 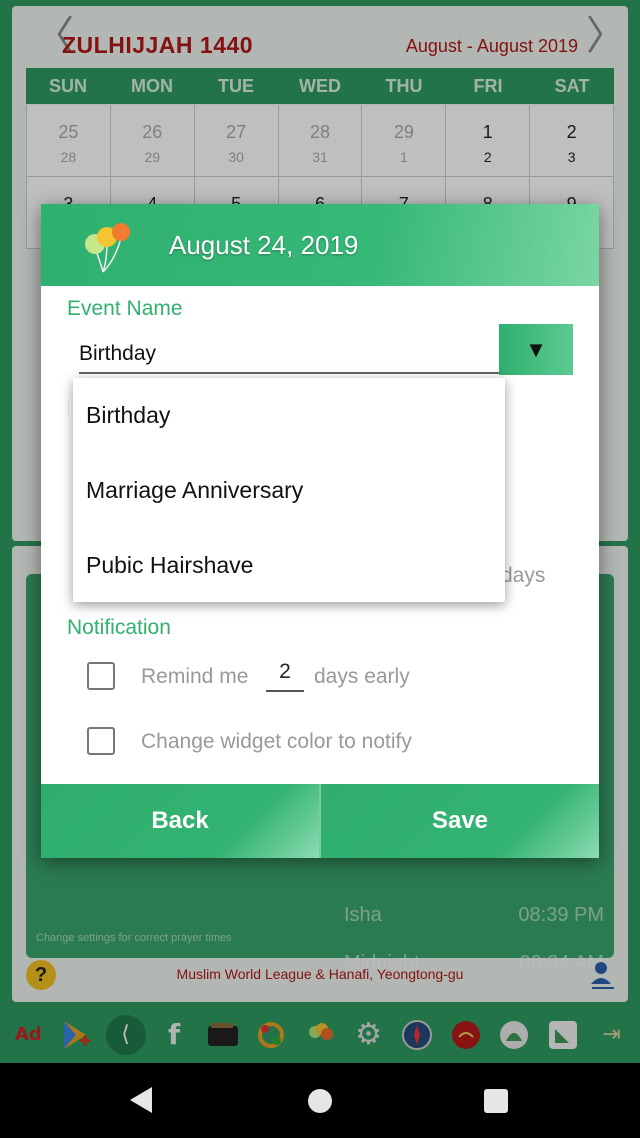 I want to click on system-navigation-bar, so click(x=320, y=1100).